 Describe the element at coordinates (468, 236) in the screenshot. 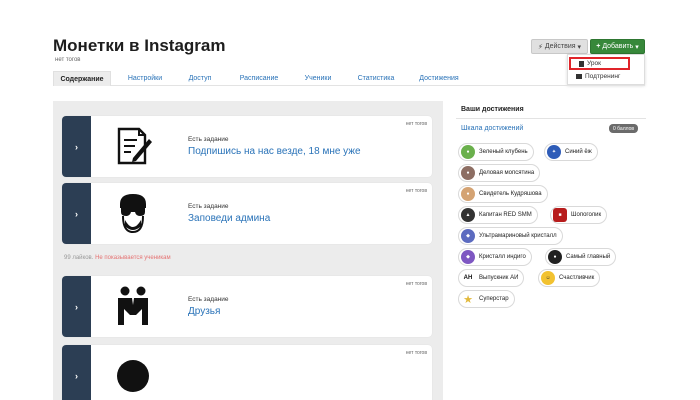

I see `ultramarine-crystal-icon: ◆` at that location.